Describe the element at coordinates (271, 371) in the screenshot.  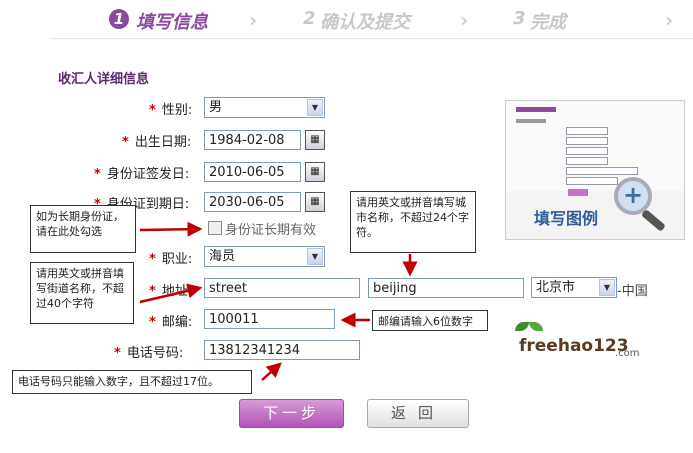
I see `arrow-phone` at that location.